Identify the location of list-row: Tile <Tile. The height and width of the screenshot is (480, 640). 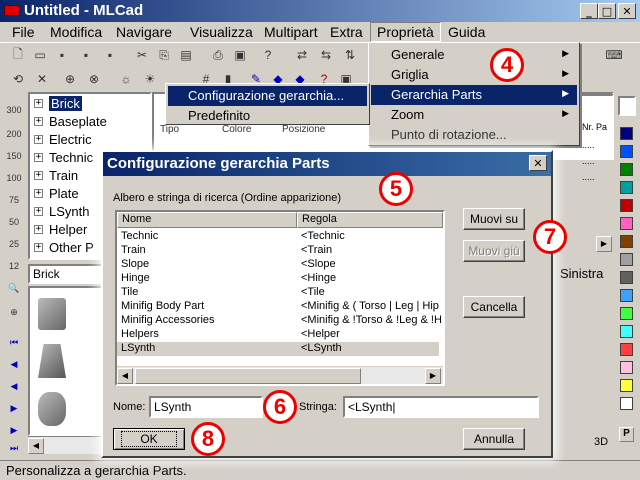
(278, 293).